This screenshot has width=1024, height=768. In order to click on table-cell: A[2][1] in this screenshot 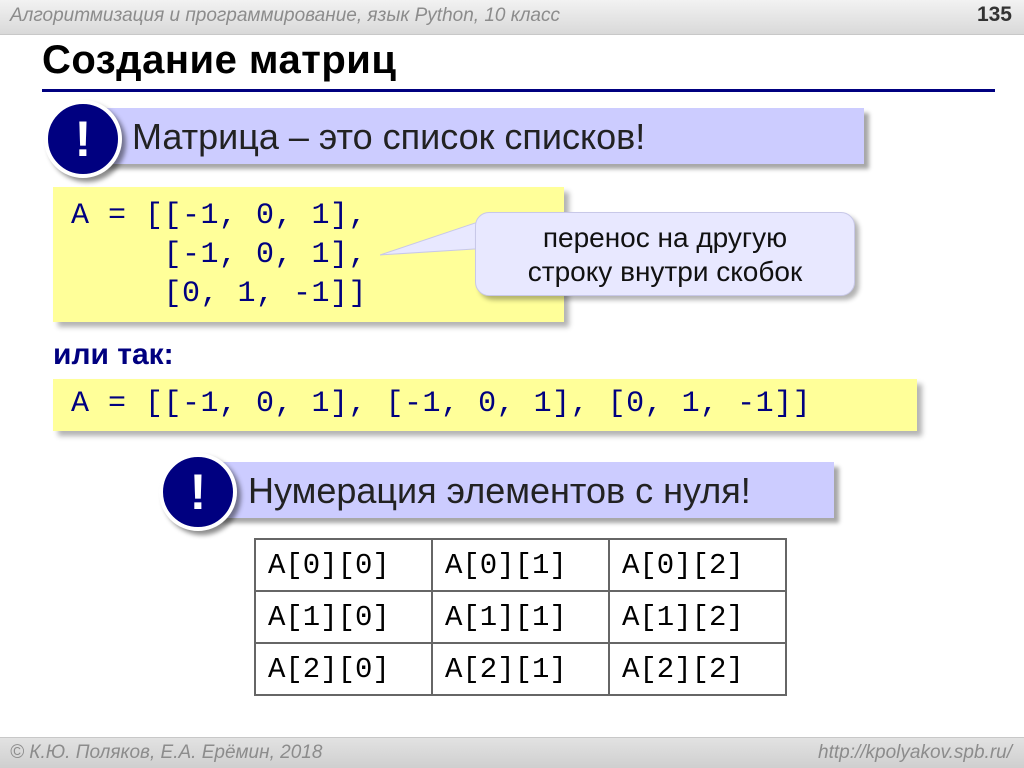, I will do `click(520, 669)`.